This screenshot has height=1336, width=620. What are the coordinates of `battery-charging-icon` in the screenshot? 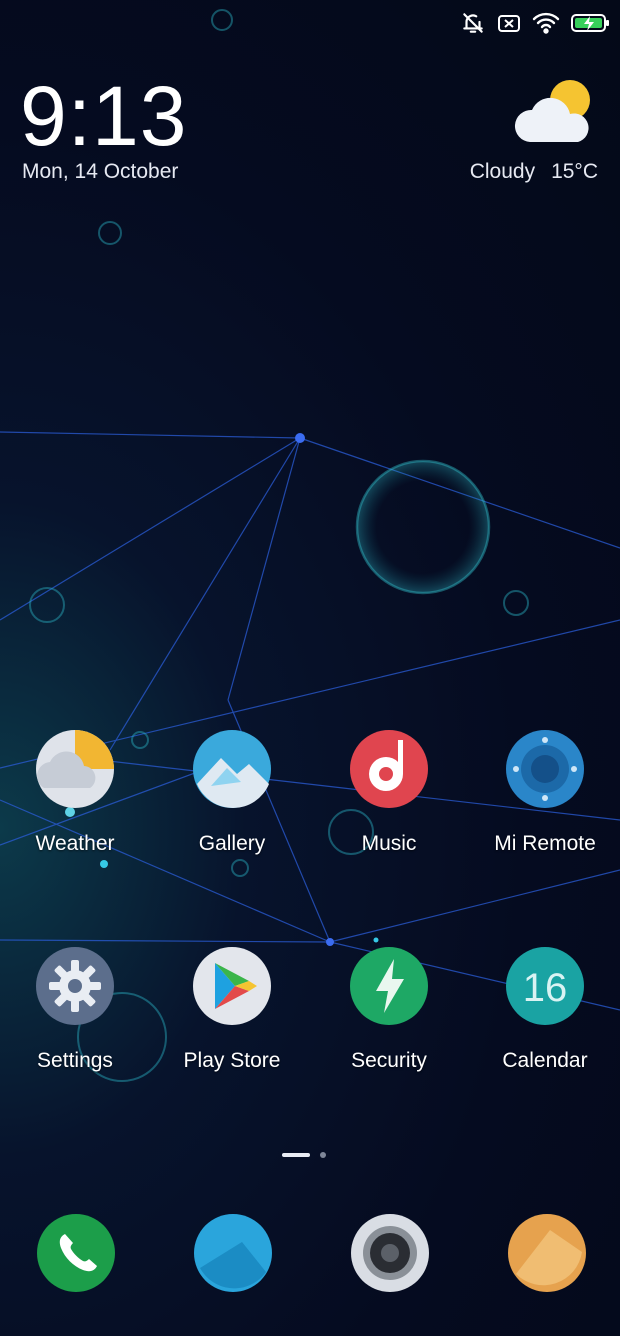 It's located at (590, 23).